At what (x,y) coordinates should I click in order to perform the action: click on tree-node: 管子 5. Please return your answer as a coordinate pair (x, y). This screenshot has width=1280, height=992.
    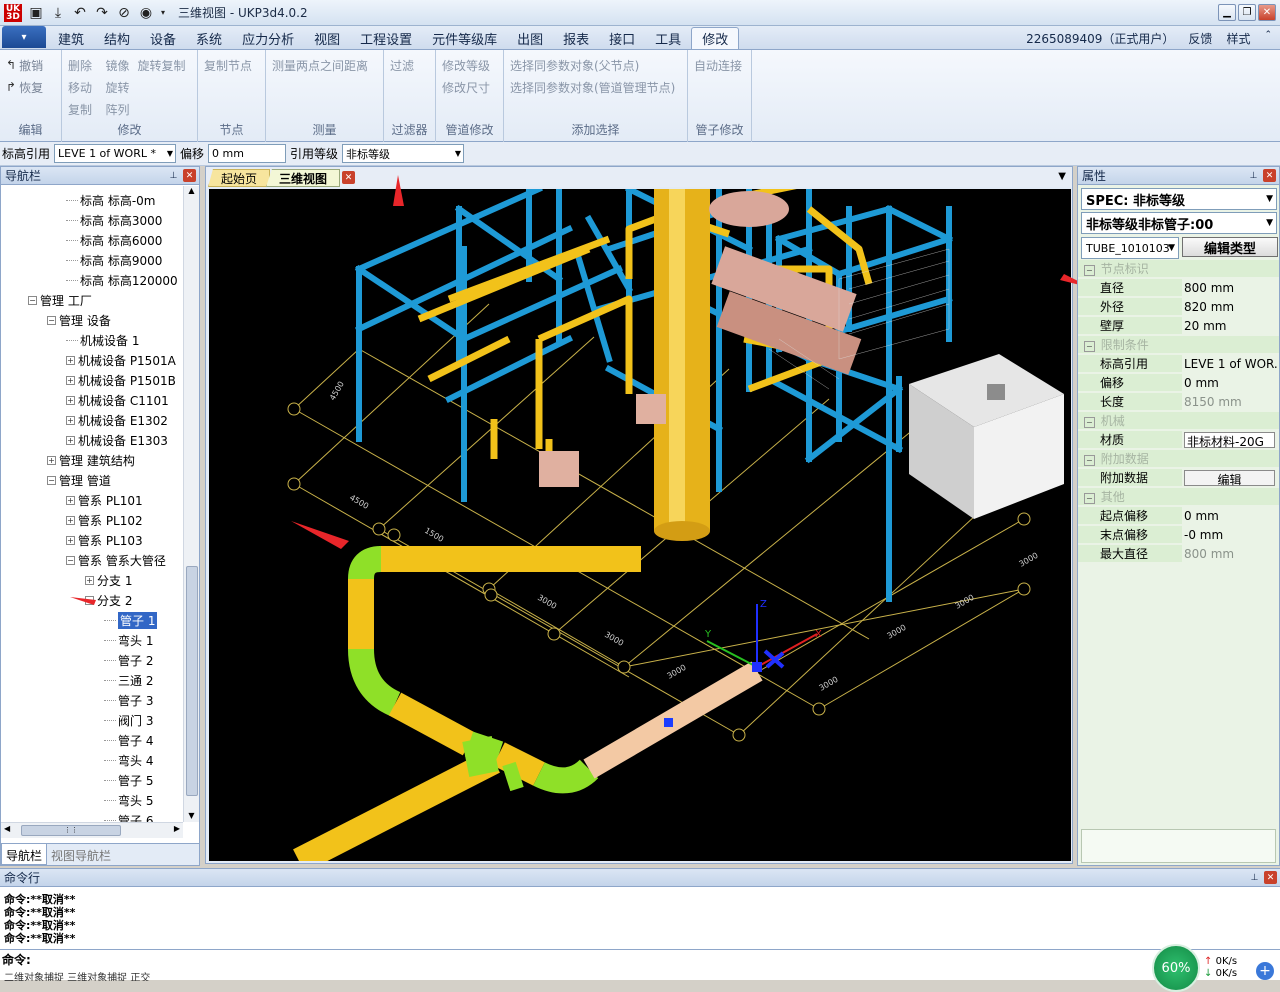
    Looking at the image, I should click on (128, 780).